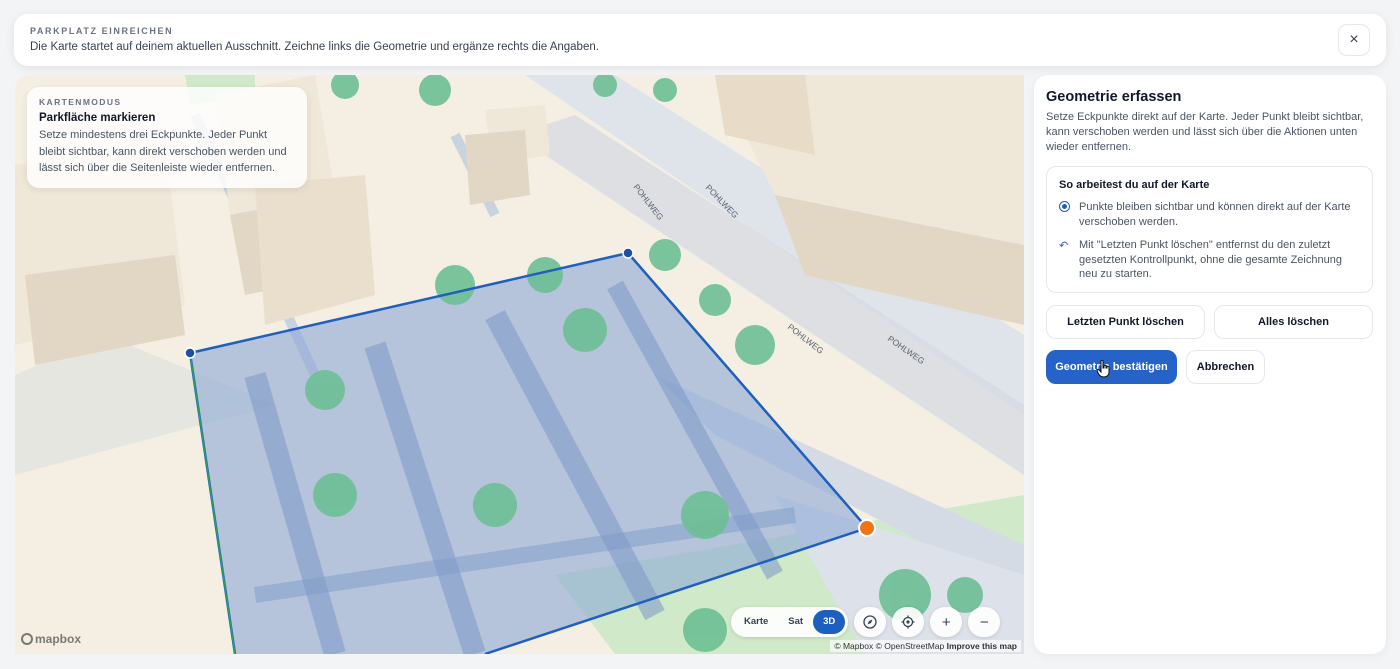 Image resolution: width=1400 pixels, height=669 pixels. What do you see at coordinates (1103, 369) in the screenshot?
I see `hand-cursor-icon` at bounding box center [1103, 369].